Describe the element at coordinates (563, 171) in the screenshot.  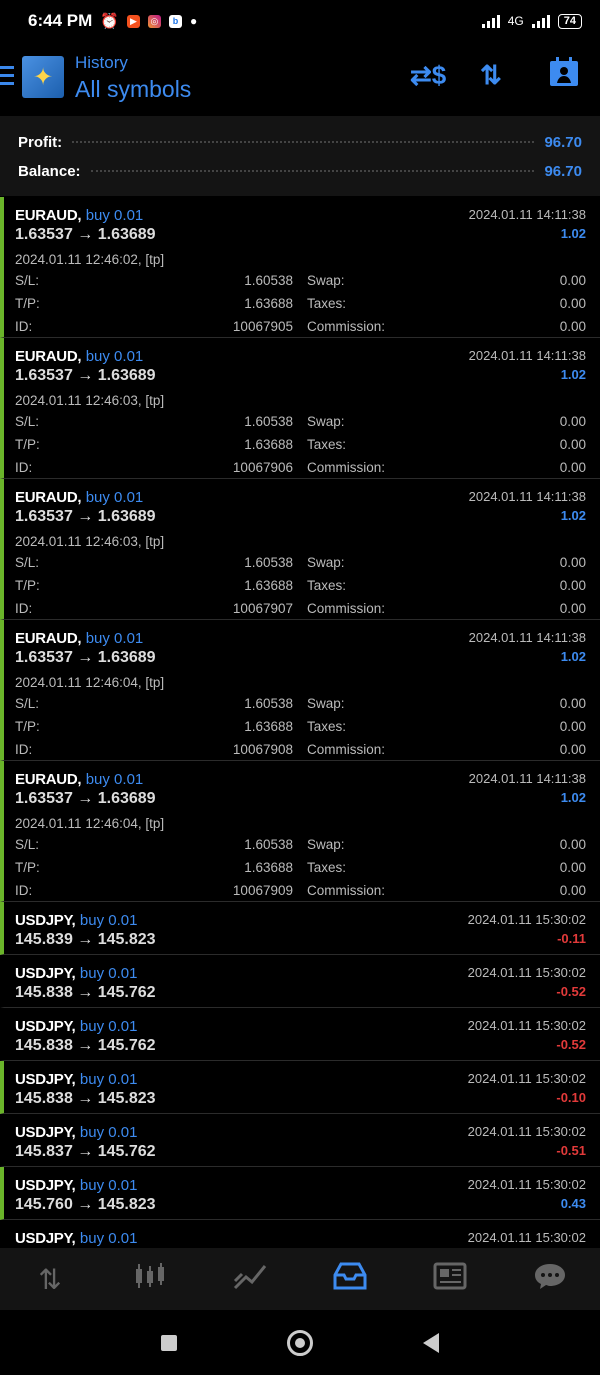
I see `balance-value: 96.70` at that location.